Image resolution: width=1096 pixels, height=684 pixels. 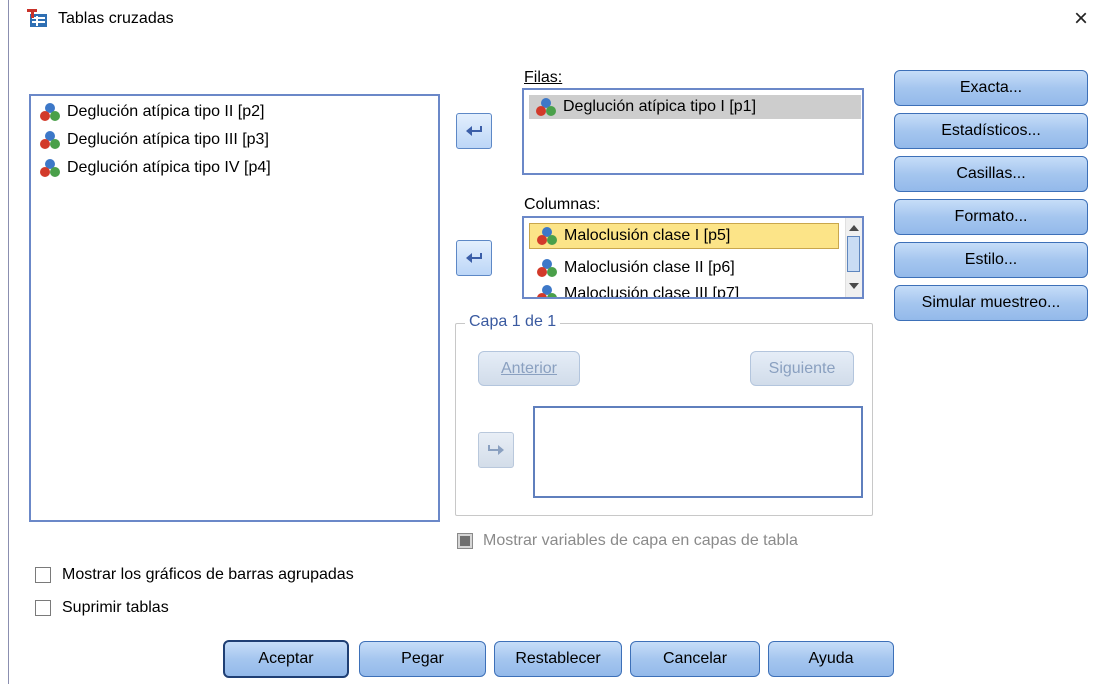 I want to click on list-item-label: Maloclusión clase III [p7], so click(x=652, y=292).